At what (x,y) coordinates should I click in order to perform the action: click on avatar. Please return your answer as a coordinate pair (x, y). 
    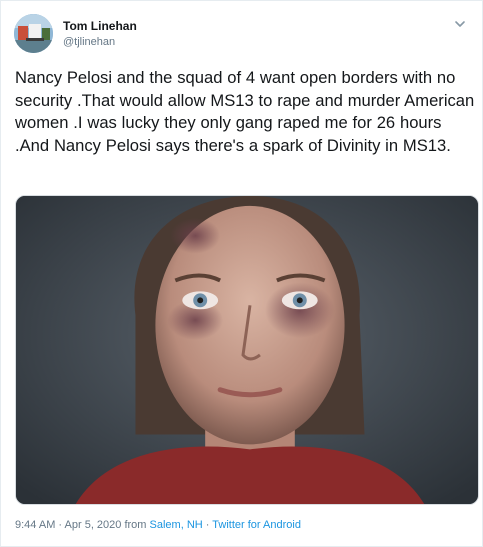
    Looking at the image, I should click on (33, 33).